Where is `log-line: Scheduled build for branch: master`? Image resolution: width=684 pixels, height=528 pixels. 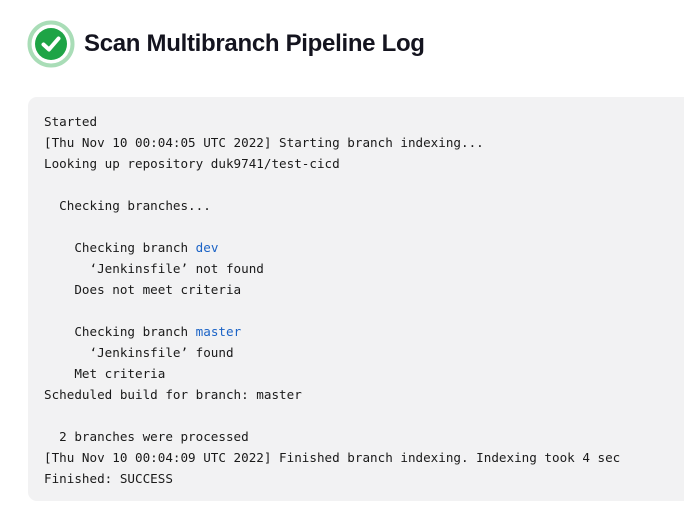 log-line: Scheduled build for branch: master is located at coordinates (173, 394).